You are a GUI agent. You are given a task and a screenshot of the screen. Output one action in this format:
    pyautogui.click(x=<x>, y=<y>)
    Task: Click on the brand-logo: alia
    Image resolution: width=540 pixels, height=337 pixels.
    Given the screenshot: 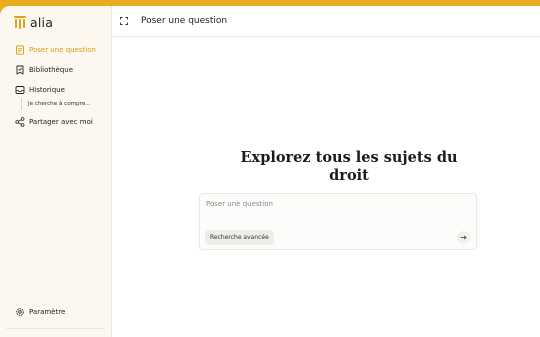 What is the action you would take?
    pyautogui.click(x=33, y=22)
    